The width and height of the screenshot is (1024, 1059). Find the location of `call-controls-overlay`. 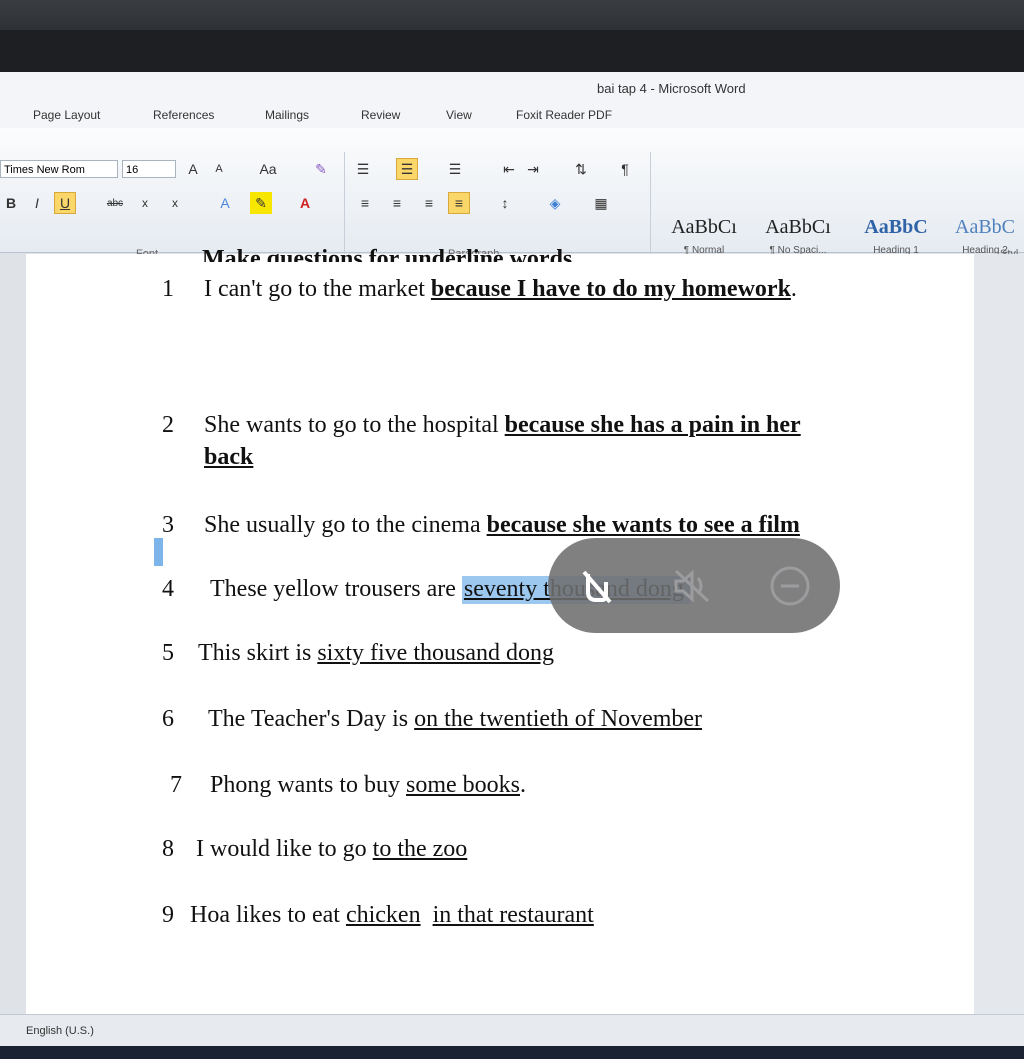

call-controls-overlay is located at coordinates (694, 585).